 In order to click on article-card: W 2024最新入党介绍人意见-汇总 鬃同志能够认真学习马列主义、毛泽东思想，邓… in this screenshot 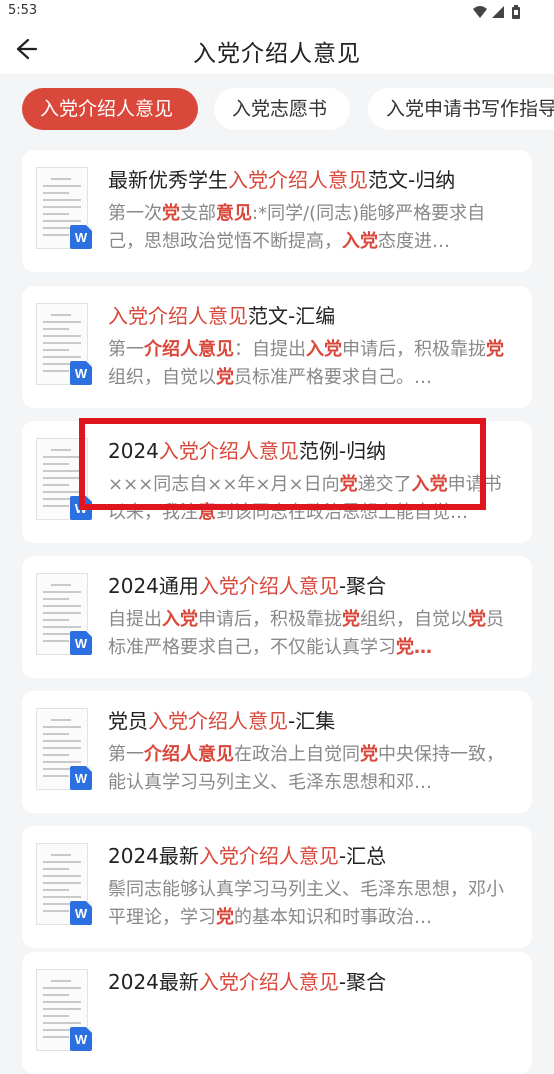, I will do `click(277, 887)`.